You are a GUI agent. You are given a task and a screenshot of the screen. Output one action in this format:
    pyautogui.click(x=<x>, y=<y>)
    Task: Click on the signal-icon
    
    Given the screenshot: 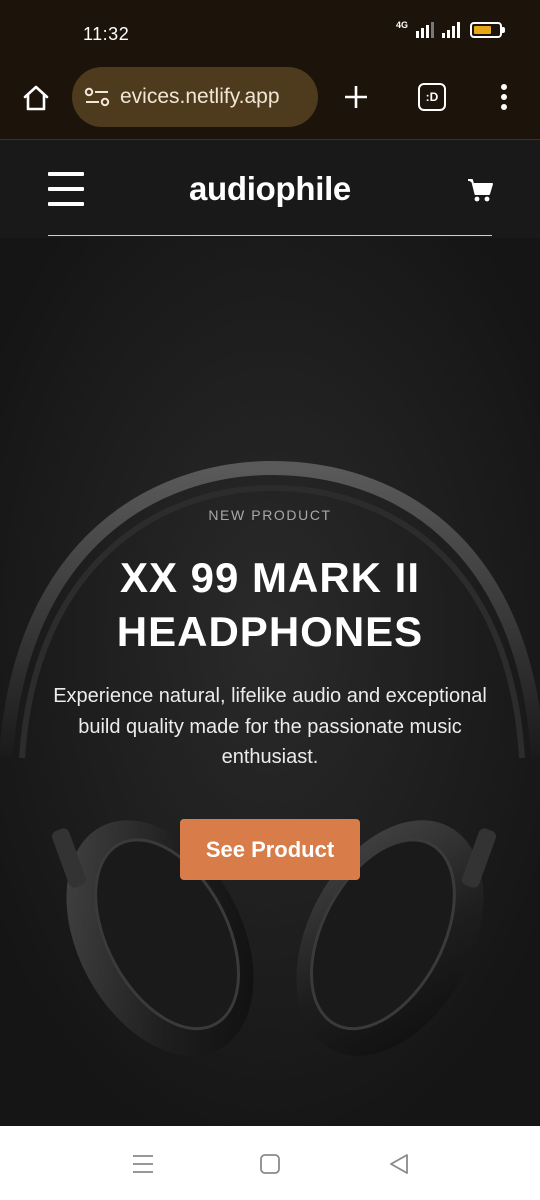 What is the action you would take?
    pyautogui.click(x=451, y=30)
    